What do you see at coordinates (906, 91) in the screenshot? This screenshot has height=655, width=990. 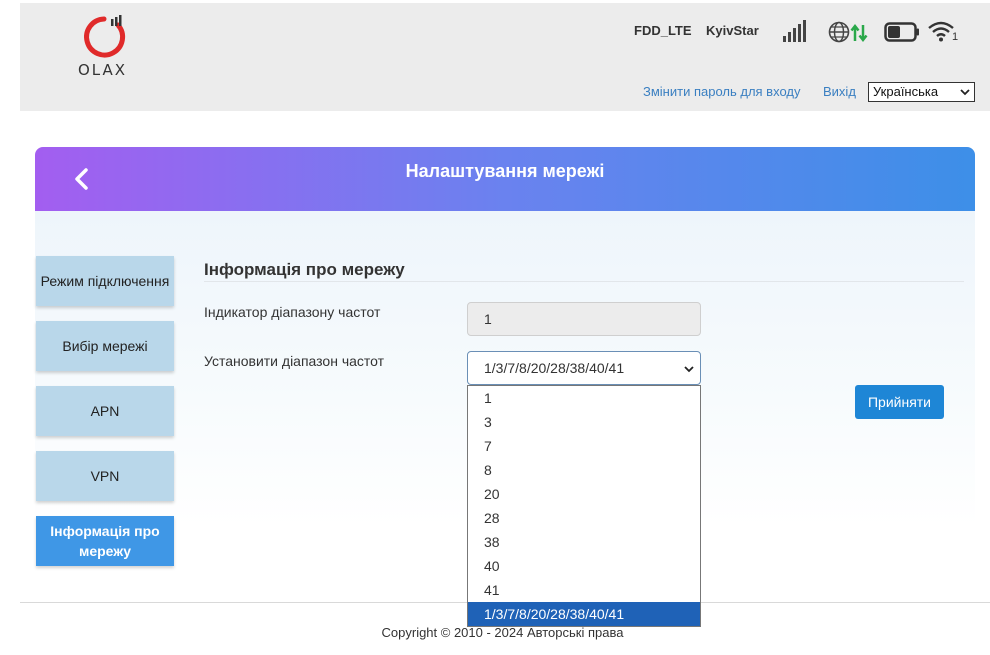 I see `language-selected-value: Українська` at bounding box center [906, 91].